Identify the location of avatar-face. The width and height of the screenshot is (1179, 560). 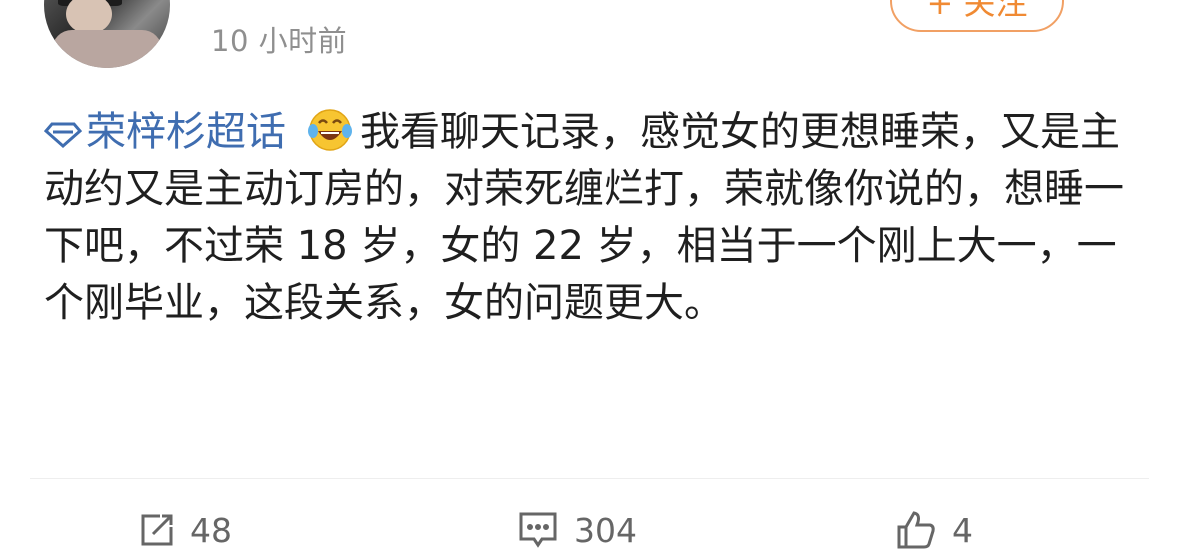
(89, 17).